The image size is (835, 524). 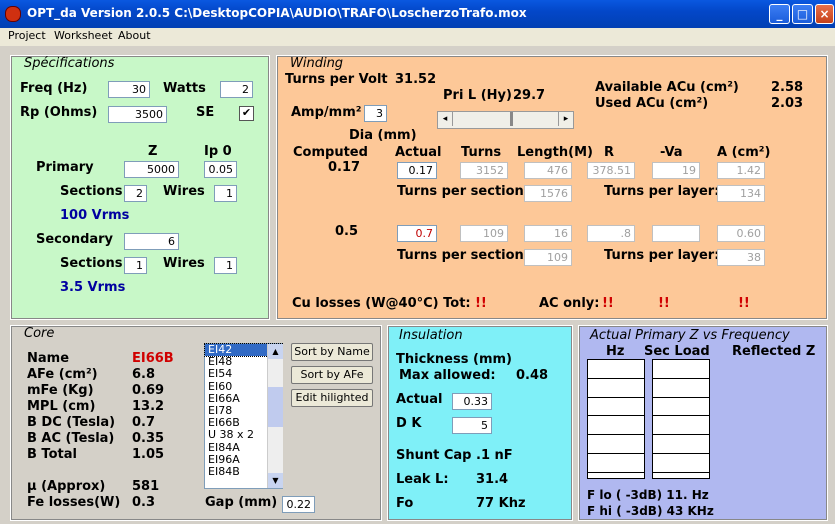 I want to click on close-button: ×, so click(x=824, y=14).